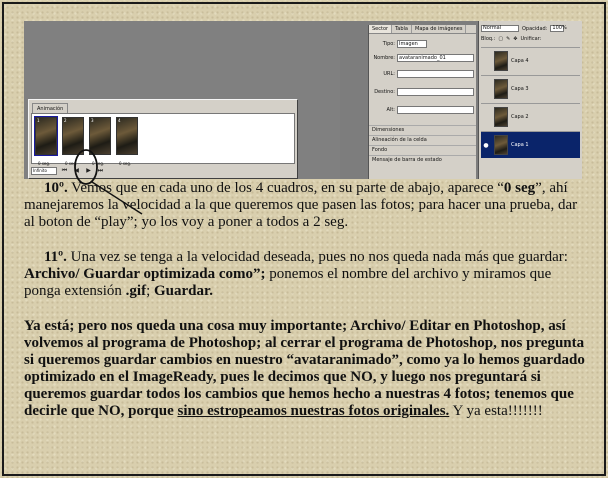  What do you see at coordinates (127, 141) in the screenshot?
I see `animation-frame: 4 0 seg.` at bounding box center [127, 141].